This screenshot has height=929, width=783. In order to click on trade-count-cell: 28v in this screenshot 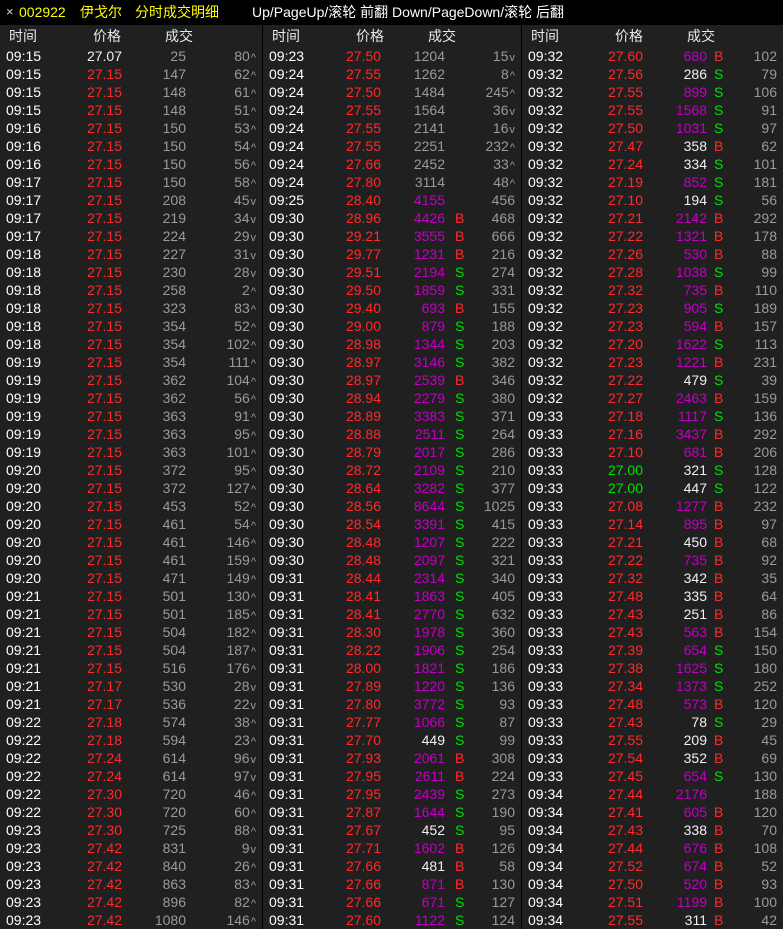, I will do `click(245, 687)`.